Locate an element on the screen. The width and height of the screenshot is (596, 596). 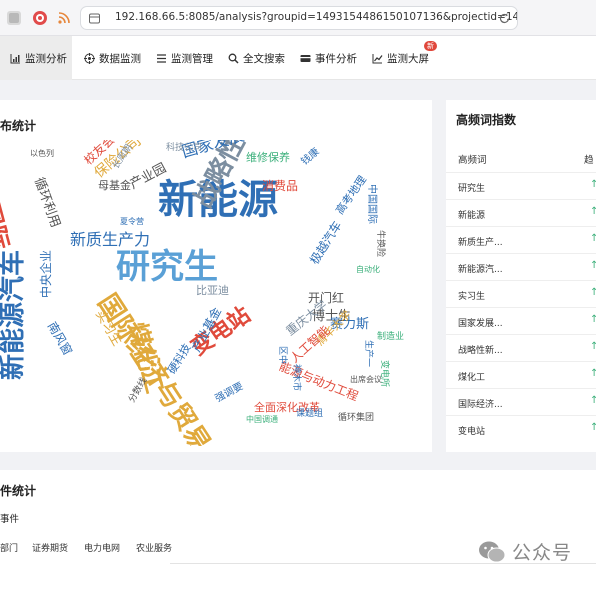
bar-chart-icon is located at coordinates (15, 58).